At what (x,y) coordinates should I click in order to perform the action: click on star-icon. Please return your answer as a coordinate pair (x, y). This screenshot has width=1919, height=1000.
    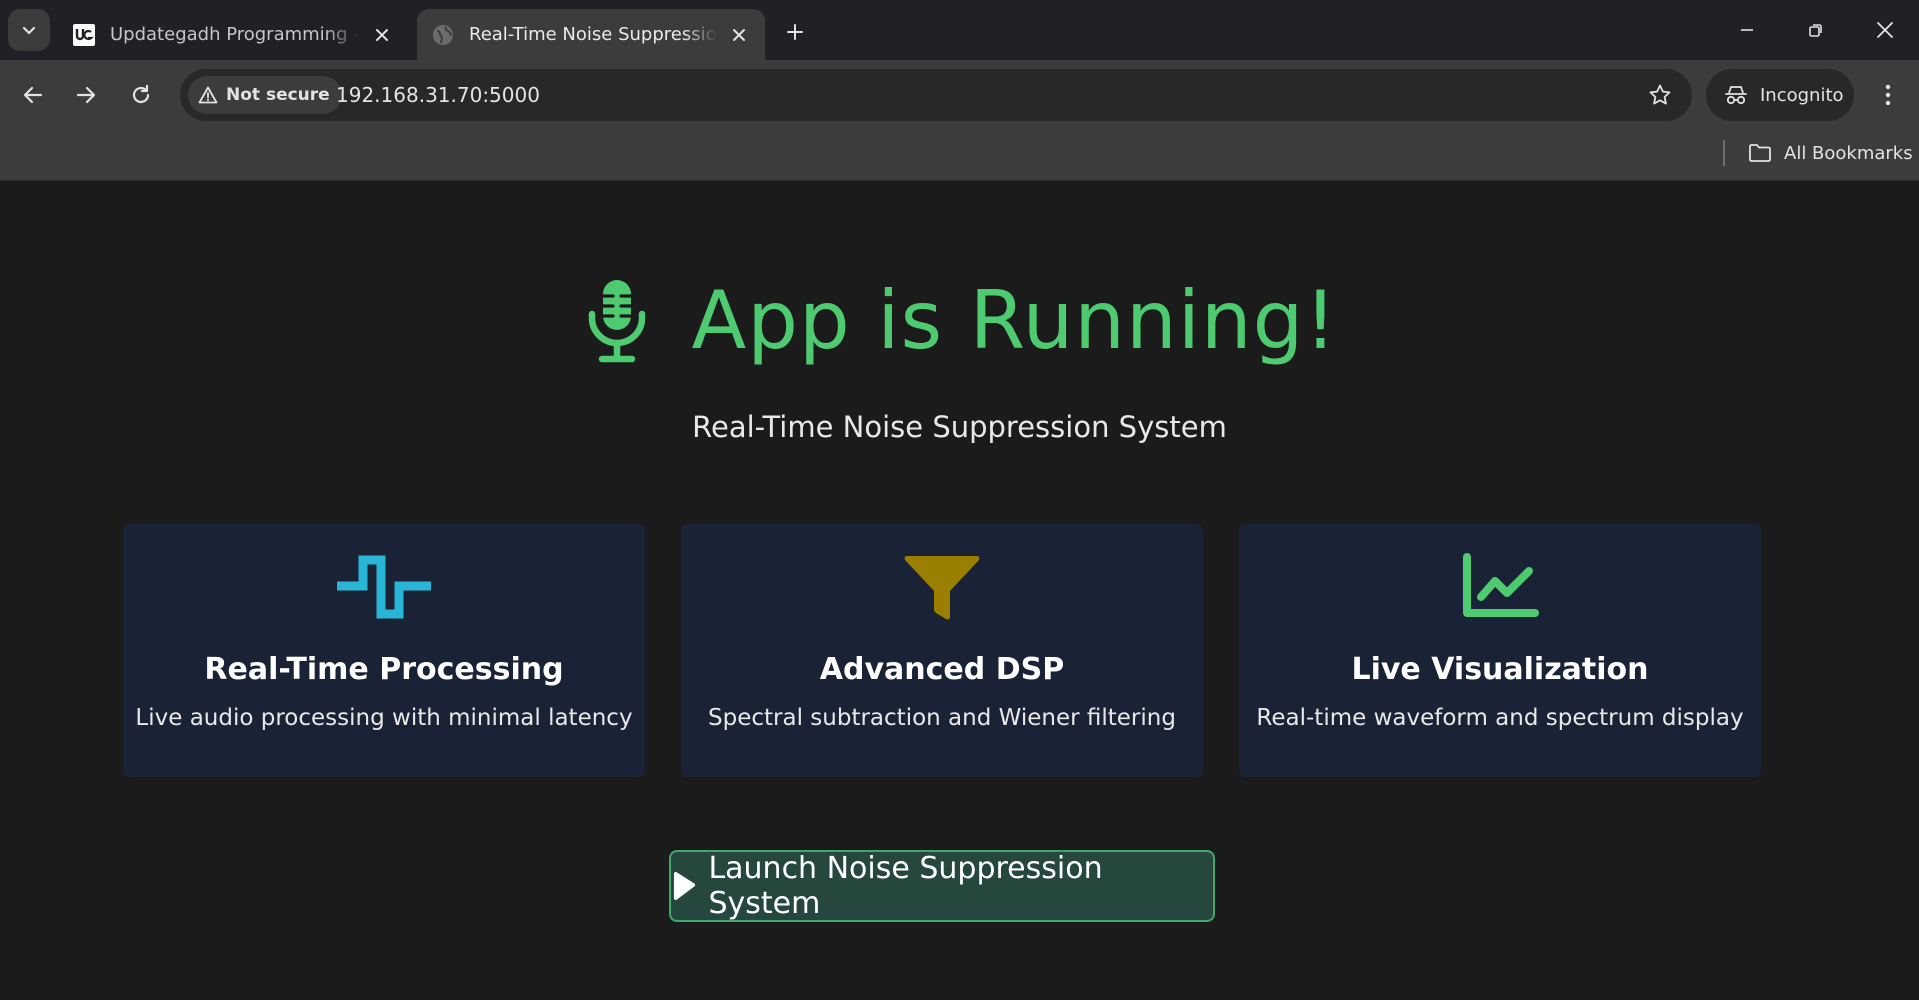
    Looking at the image, I should click on (1660, 94).